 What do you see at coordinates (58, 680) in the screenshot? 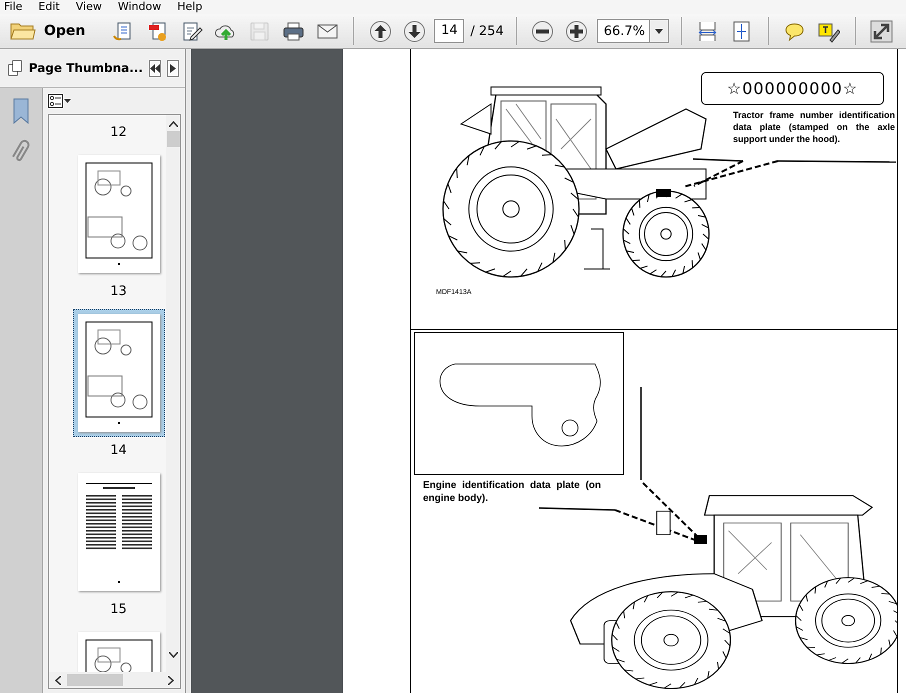
I see `scroll-left-icon` at bounding box center [58, 680].